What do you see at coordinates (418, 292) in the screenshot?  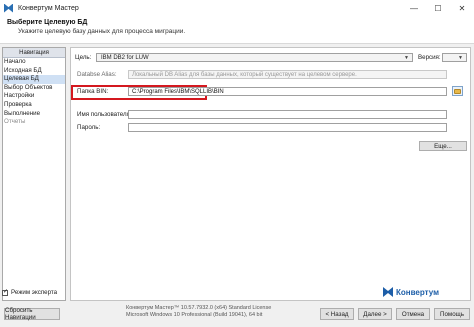 I see `brand-name: Конвертум` at bounding box center [418, 292].